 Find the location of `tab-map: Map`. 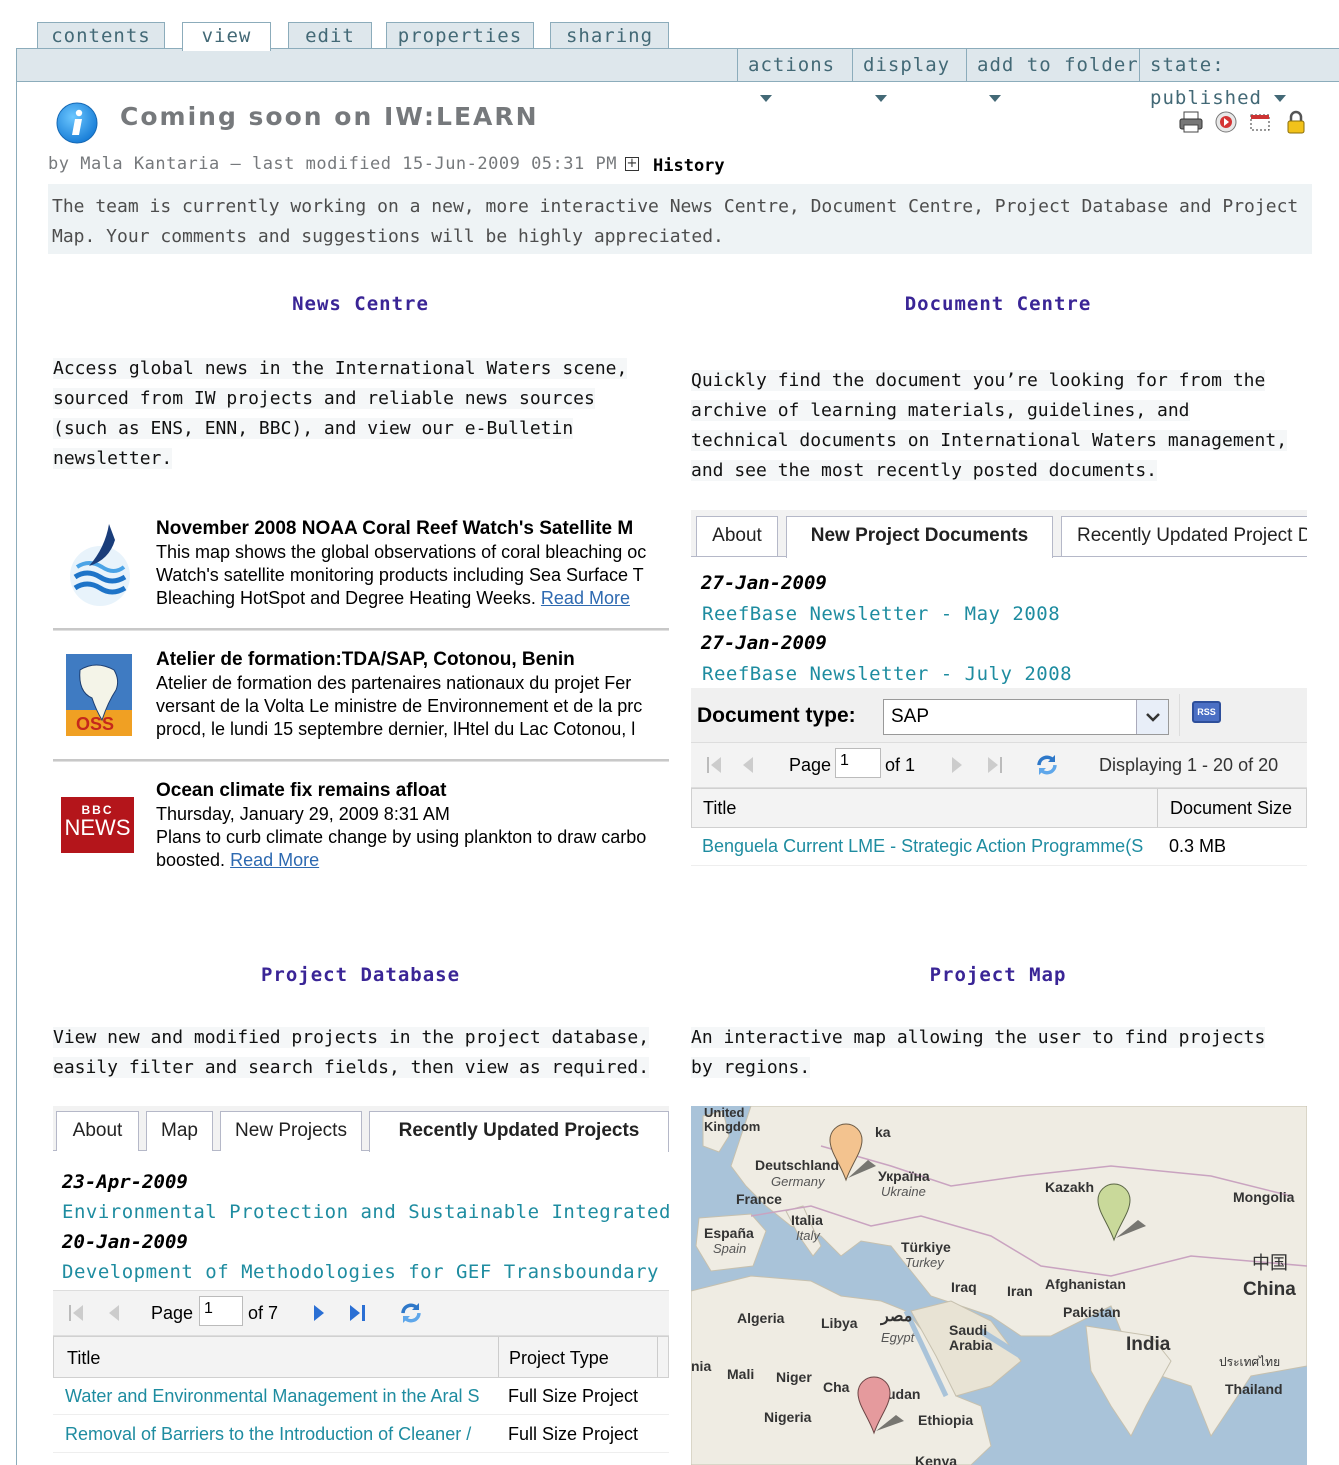

tab-map: Map is located at coordinates (179, 1131).